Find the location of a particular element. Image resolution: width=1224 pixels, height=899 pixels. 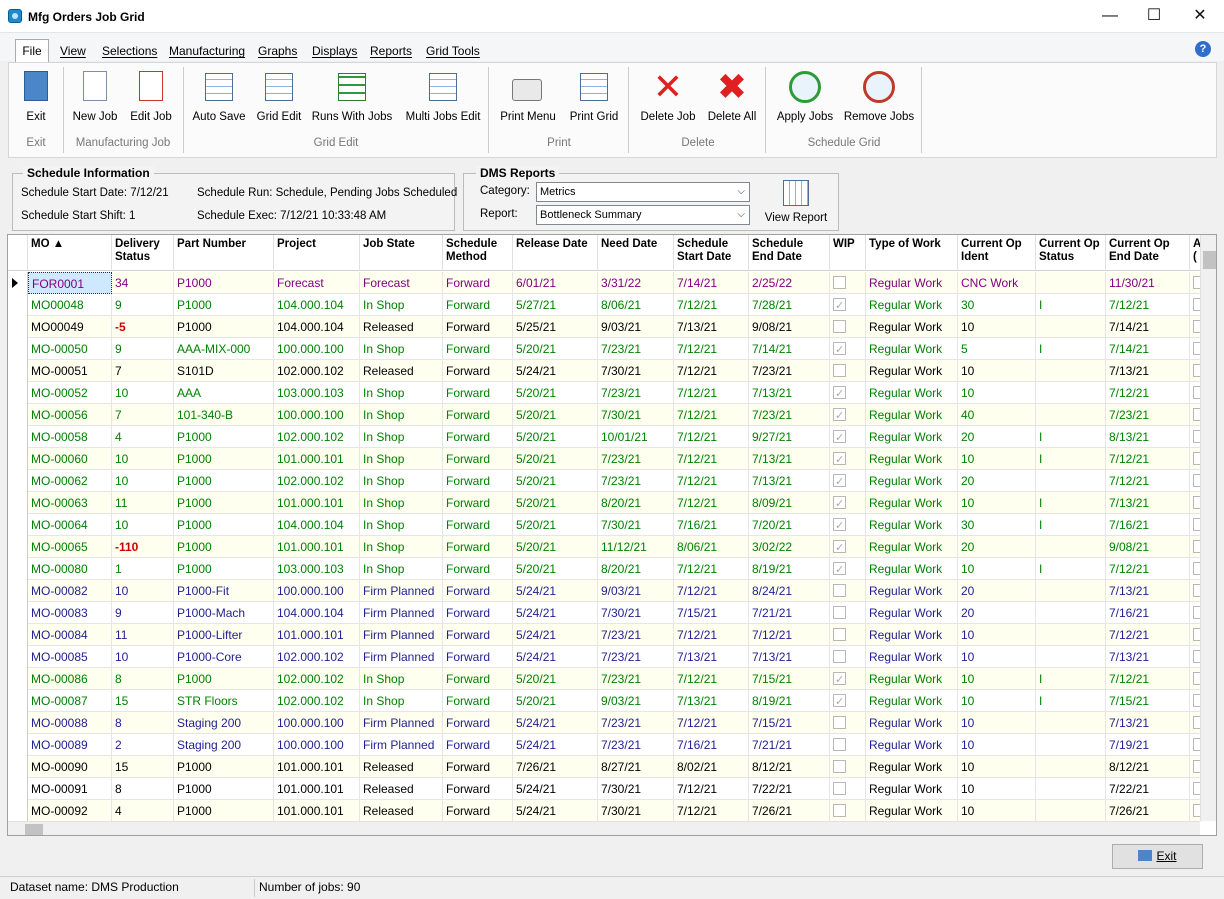

menu-graphs: Graphs is located at coordinates (277, 51).